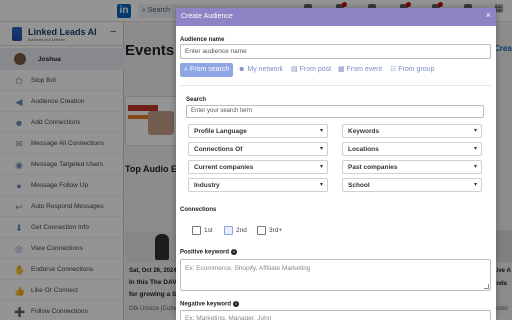 The image size is (512, 320). I want to click on modal-header: Create Audience ×, so click(336, 17).